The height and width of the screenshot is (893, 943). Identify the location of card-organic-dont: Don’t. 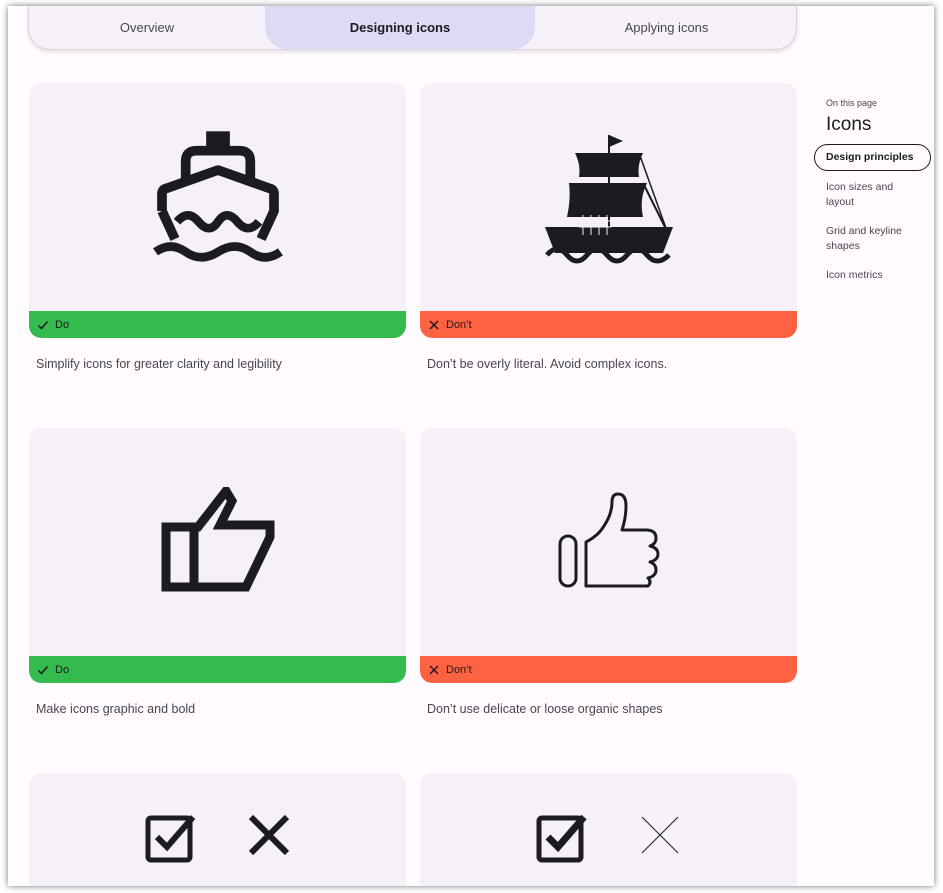
(608, 555).